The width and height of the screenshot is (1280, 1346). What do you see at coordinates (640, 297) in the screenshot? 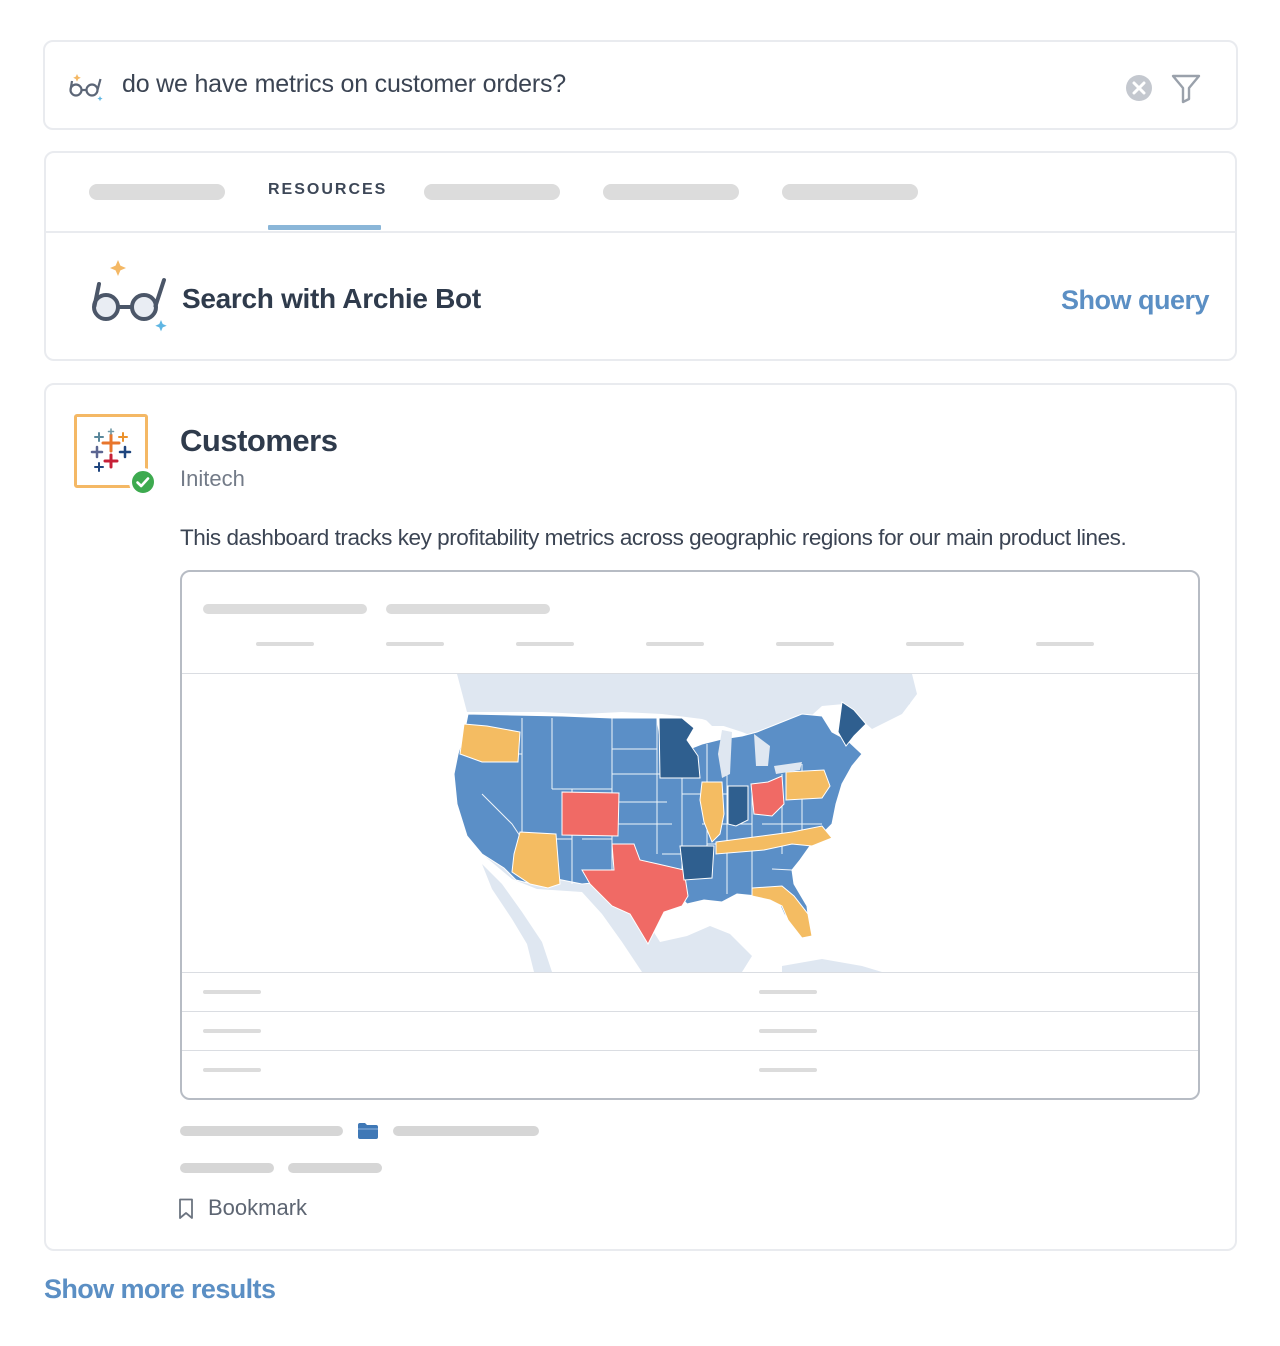
I see `archie-bot-row: Search with Archie Bot Show query` at bounding box center [640, 297].